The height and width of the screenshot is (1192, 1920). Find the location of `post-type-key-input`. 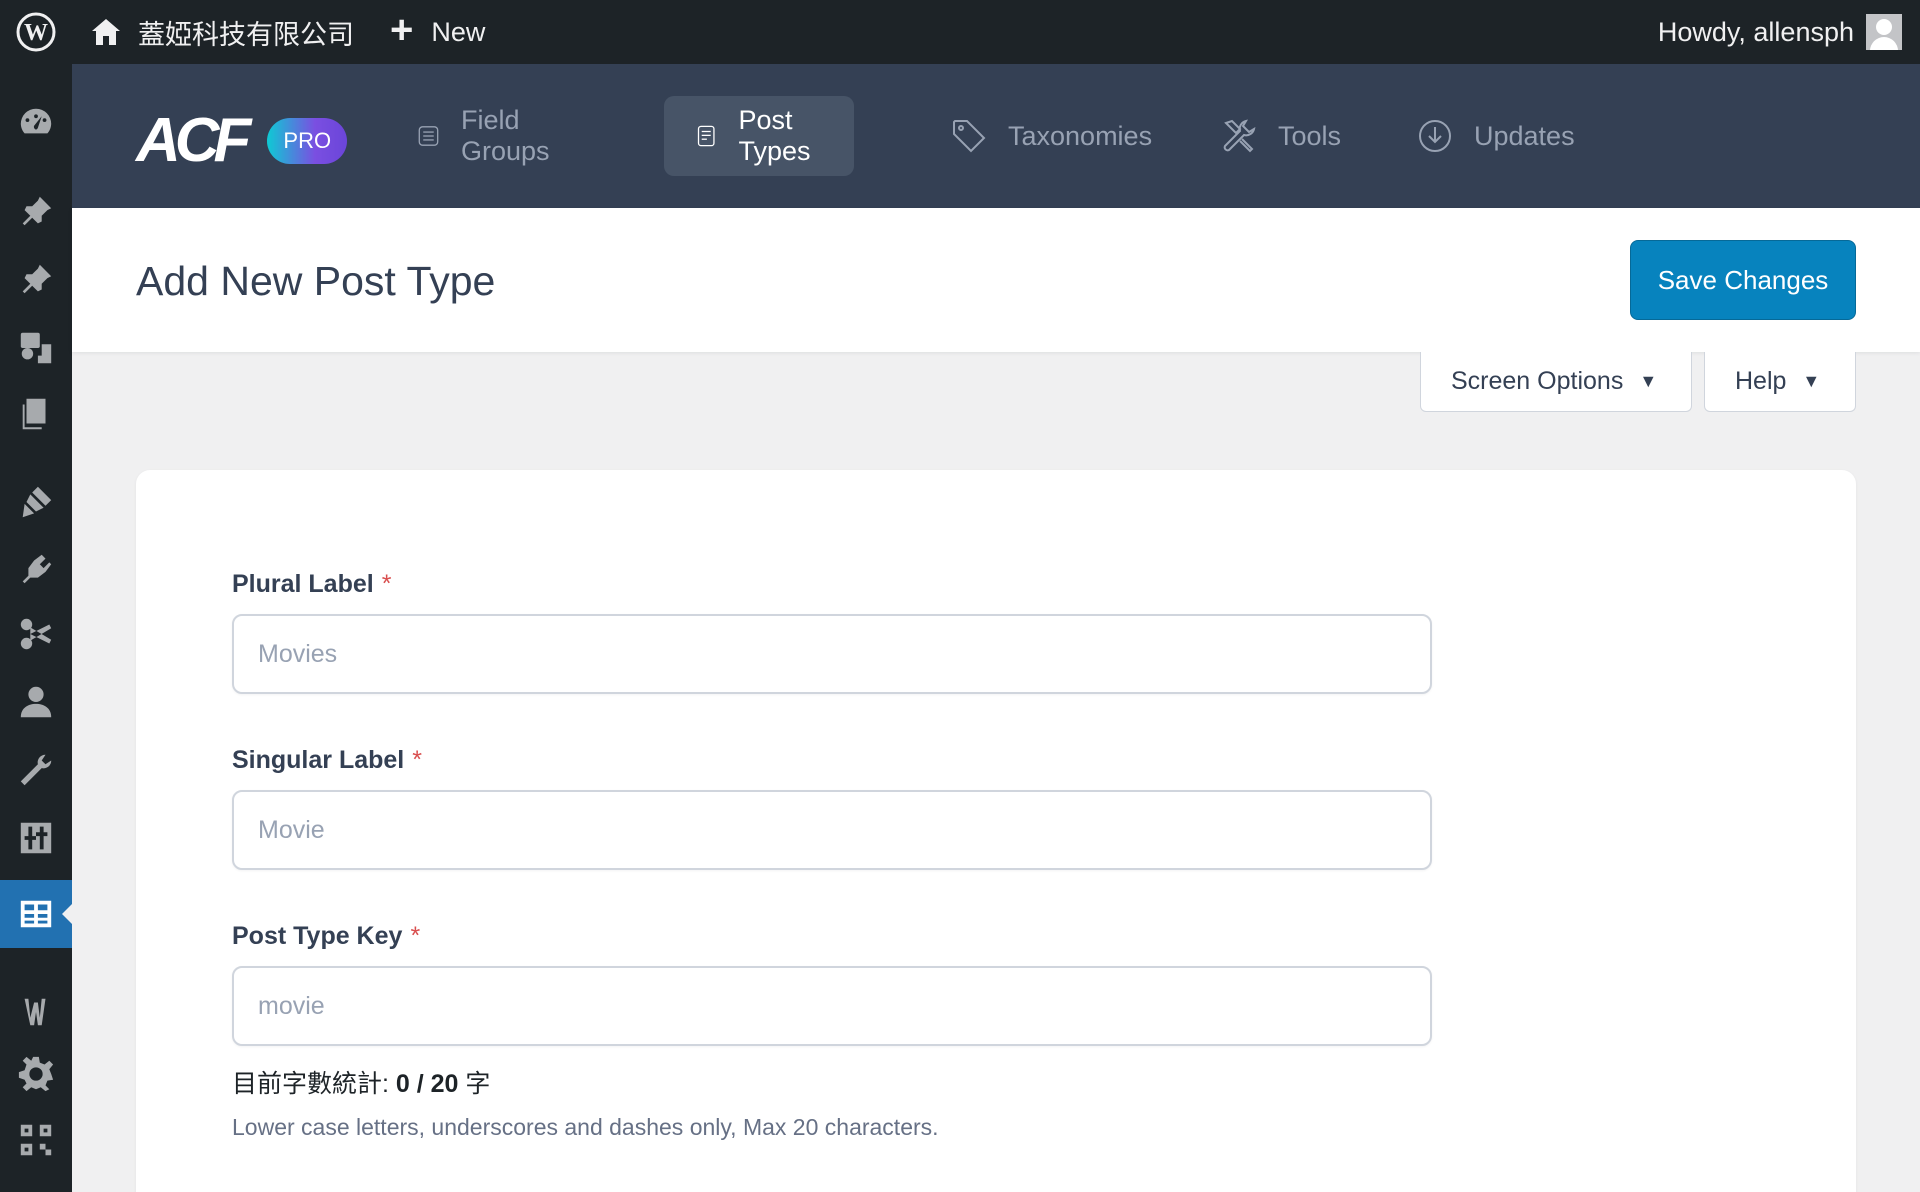

post-type-key-input is located at coordinates (832, 1006).